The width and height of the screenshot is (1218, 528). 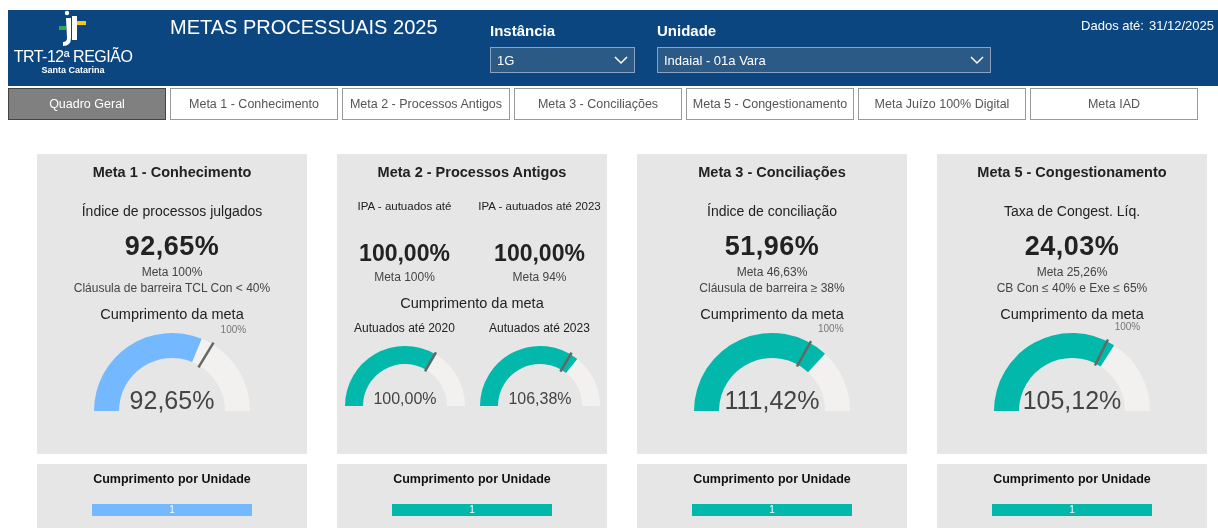 What do you see at coordinates (539, 398) in the screenshot?
I see `gauge-reading: 106,38%` at bounding box center [539, 398].